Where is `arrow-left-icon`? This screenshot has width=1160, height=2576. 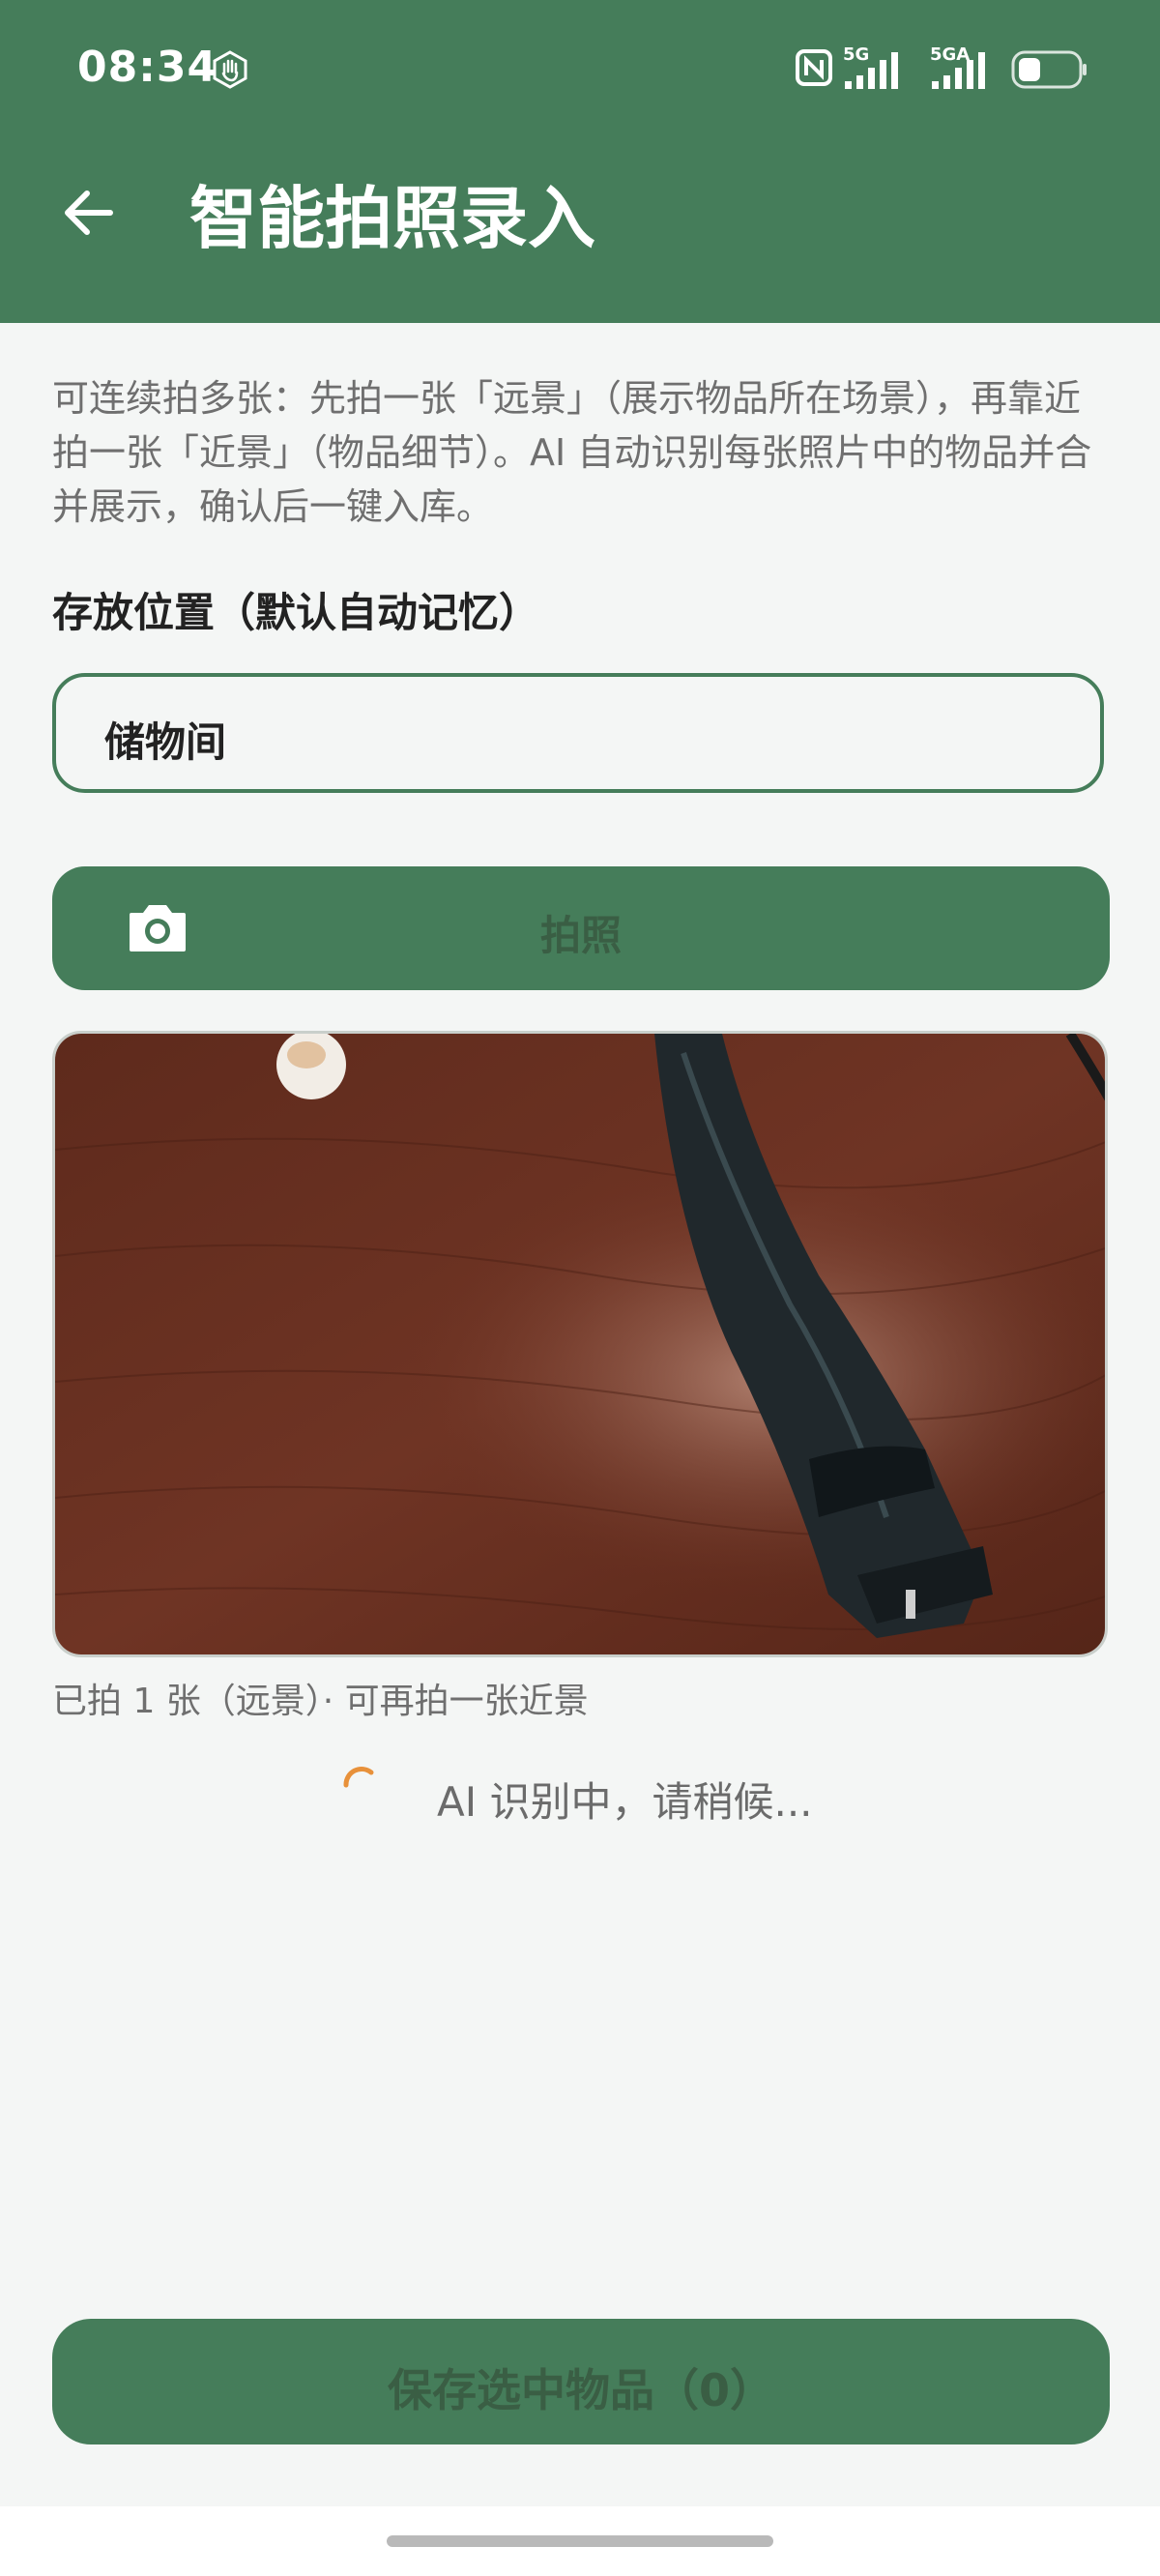 arrow-left-icon is located at coordinates (89, 212).